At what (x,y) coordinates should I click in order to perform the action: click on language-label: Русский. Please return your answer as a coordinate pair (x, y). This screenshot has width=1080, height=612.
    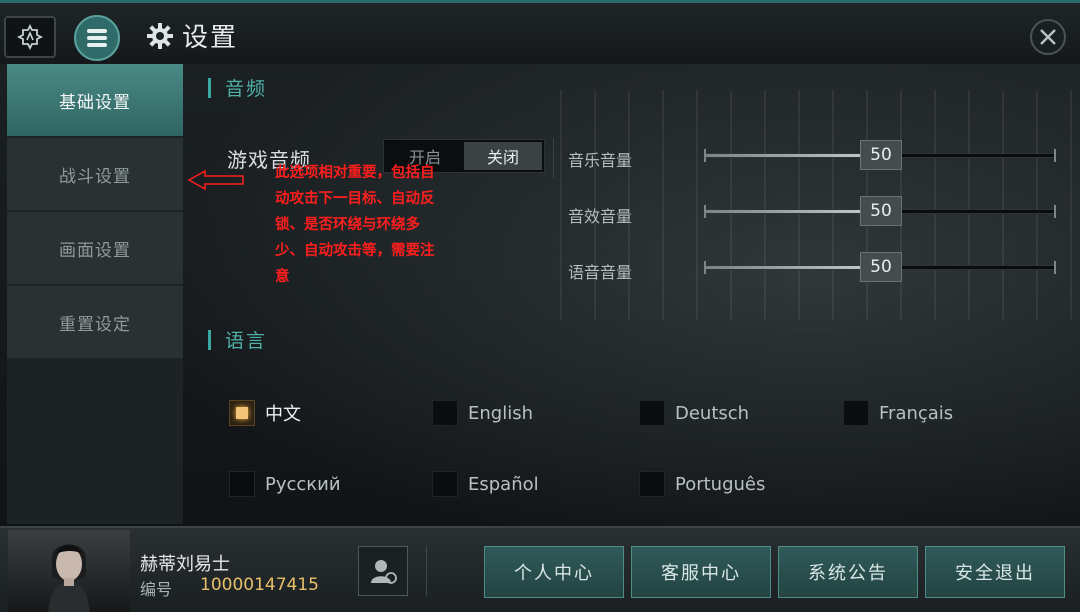
    Looking at the image, I should click on (303, 484).